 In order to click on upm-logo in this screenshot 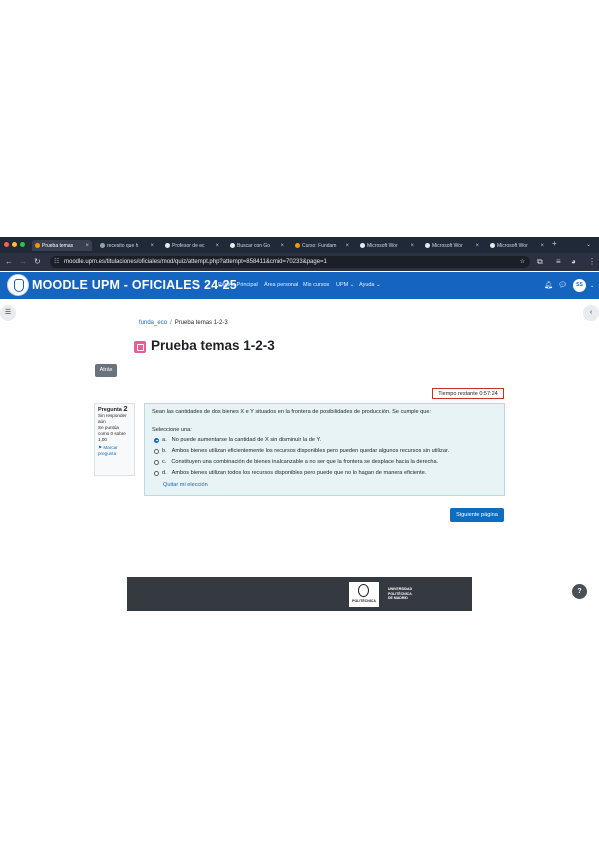, I will do `click(18, 285)`.